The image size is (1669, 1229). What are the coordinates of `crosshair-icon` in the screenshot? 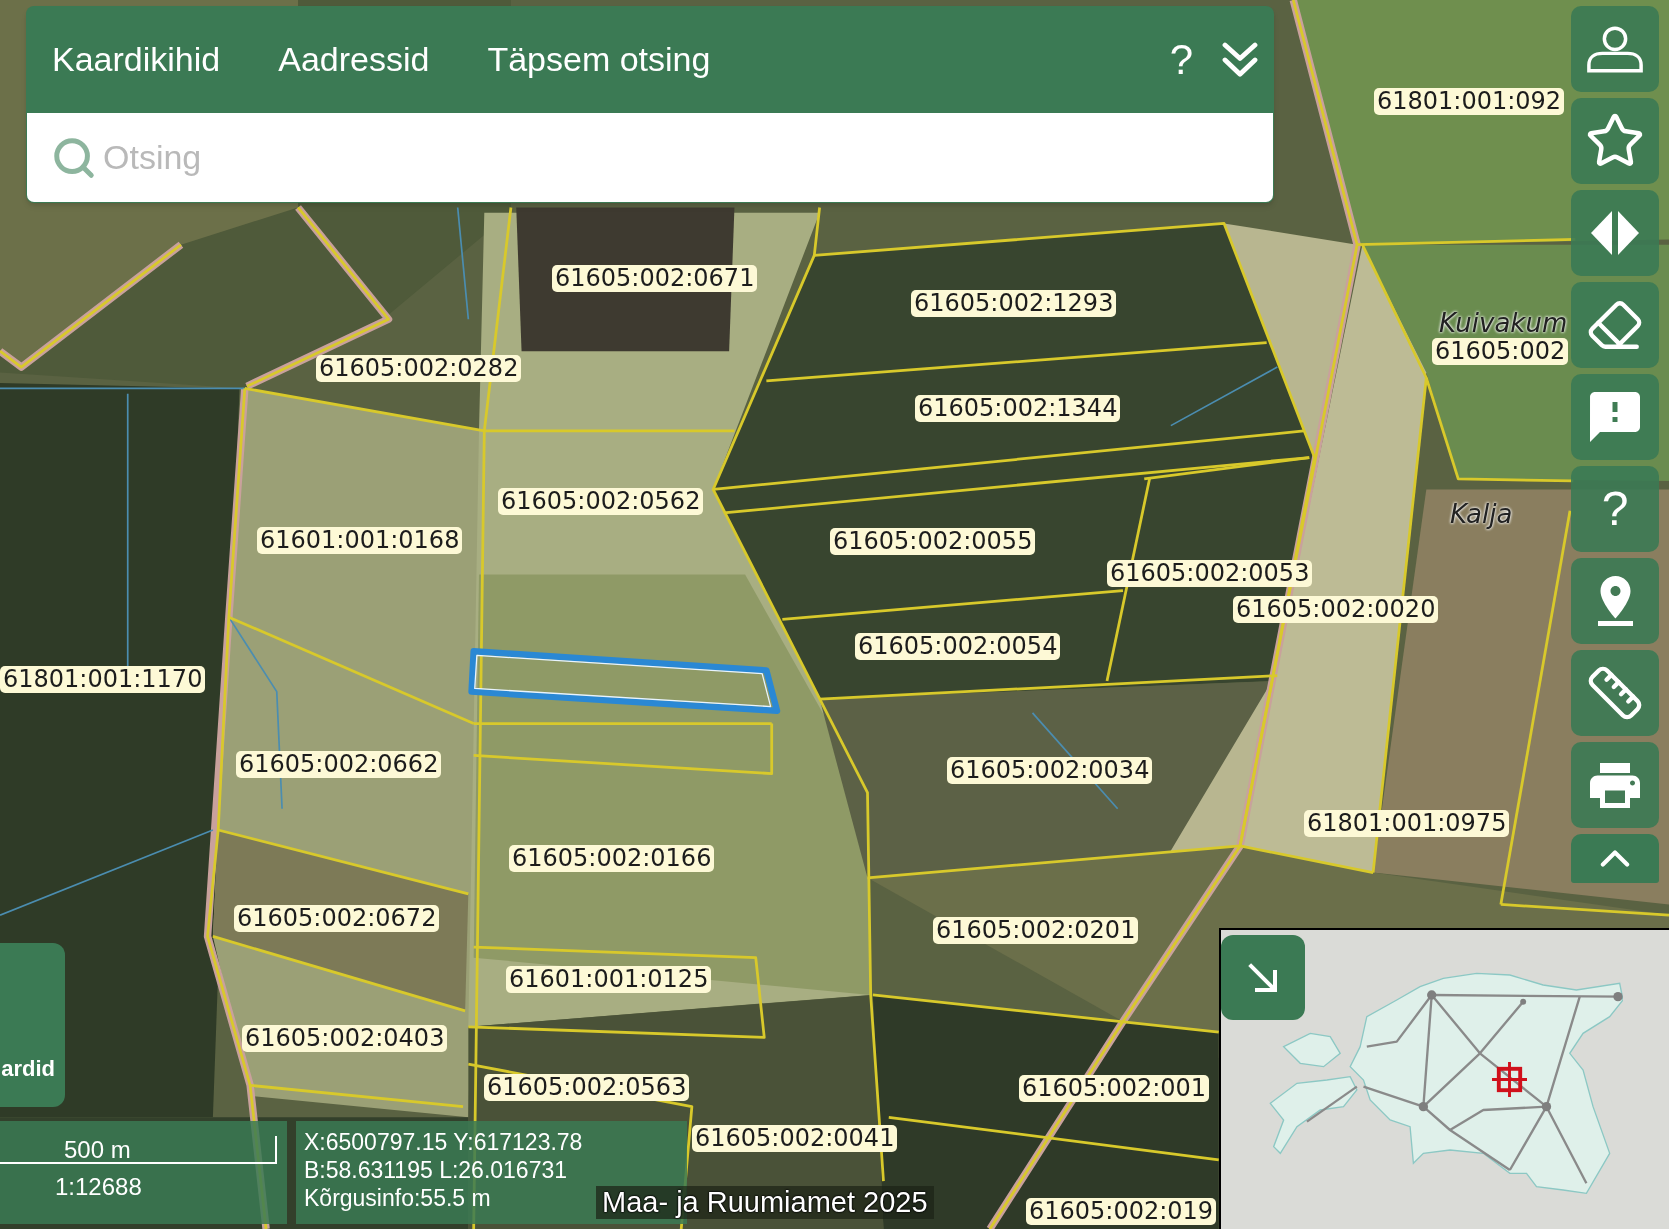 It's located at (1509, 1079).